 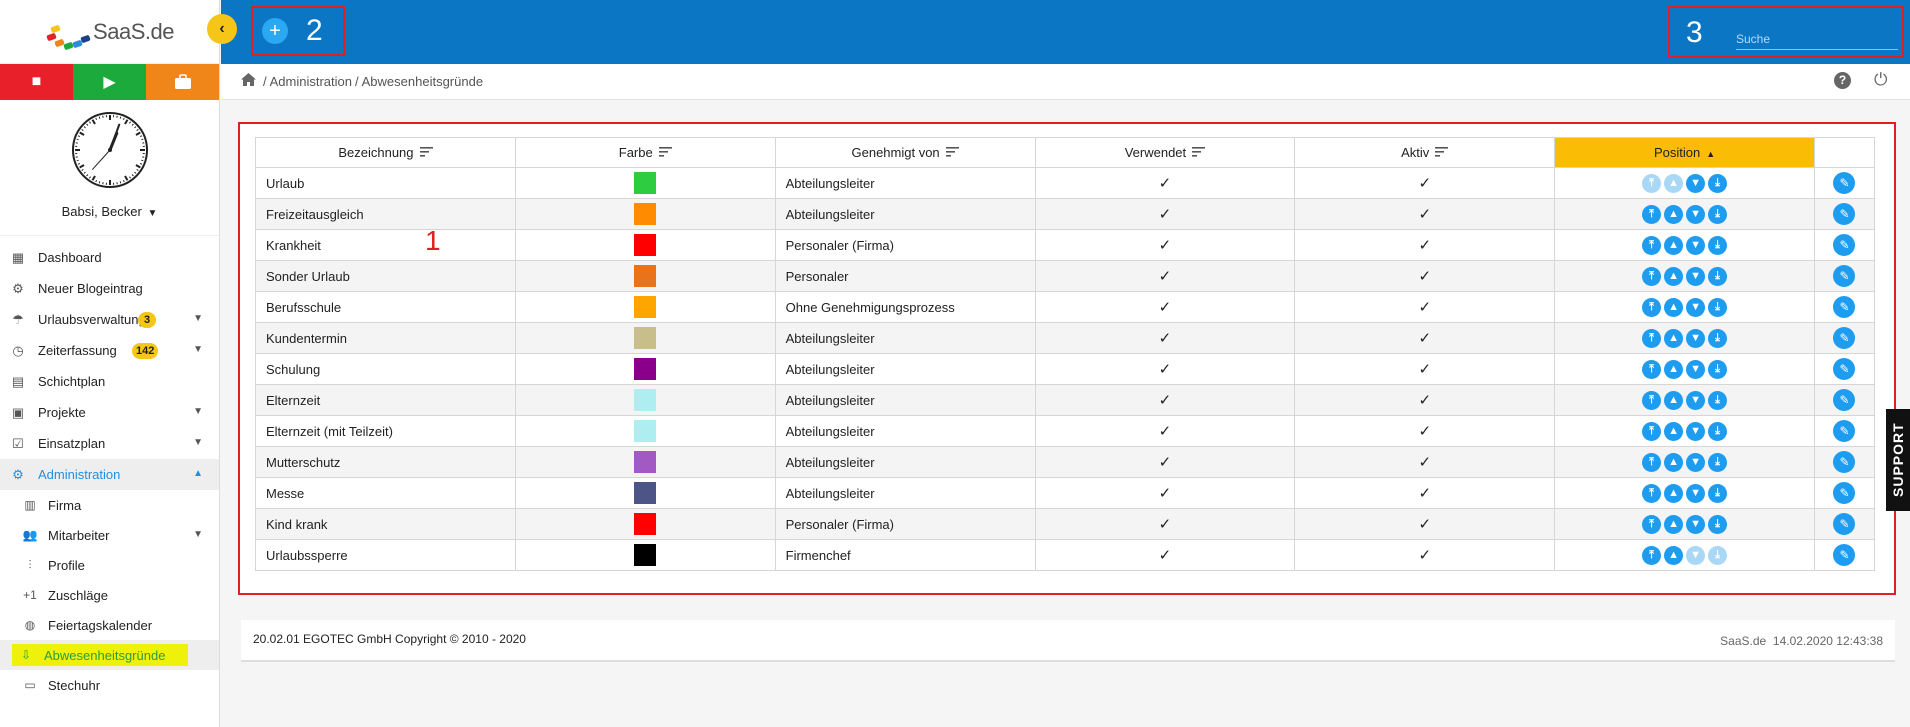 I want to click on sidebar-item-schichtplan: ▤ Schichtplan, so click(x=109, y=381).